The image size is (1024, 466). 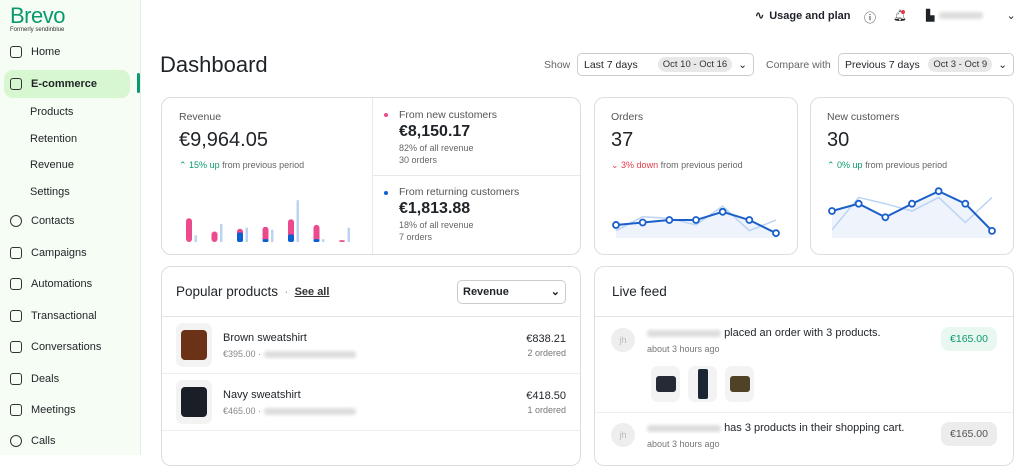 I want to click on order-amount-badge: €165.00, so click(x=969, y=339).